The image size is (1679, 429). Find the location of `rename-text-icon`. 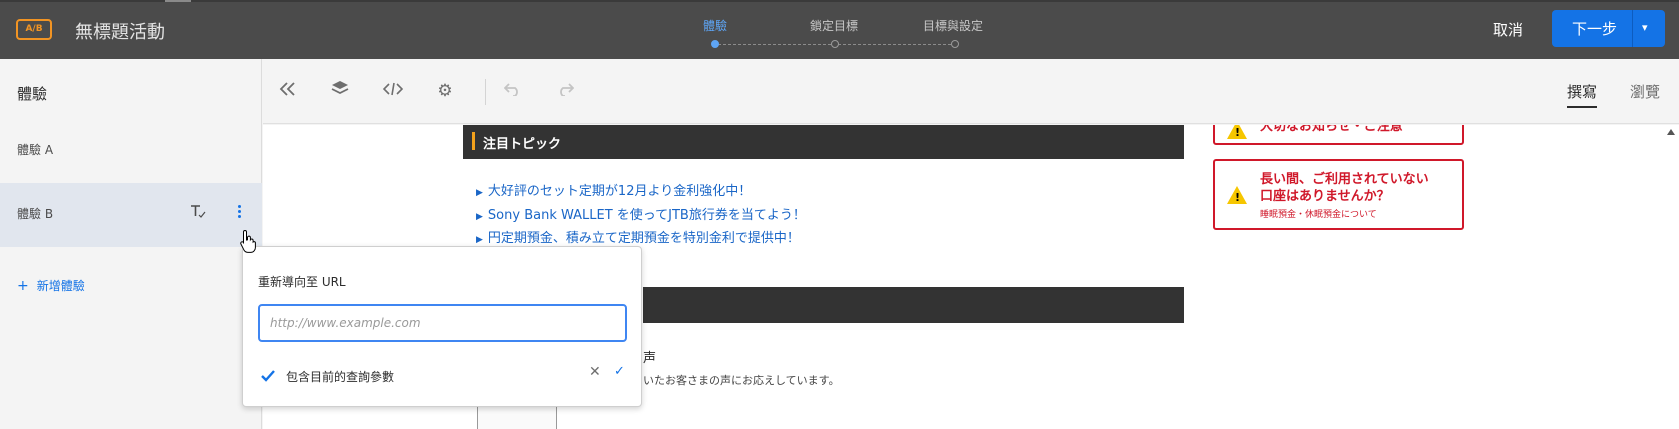

rename-text-icon is located at coordinates (198, 213).